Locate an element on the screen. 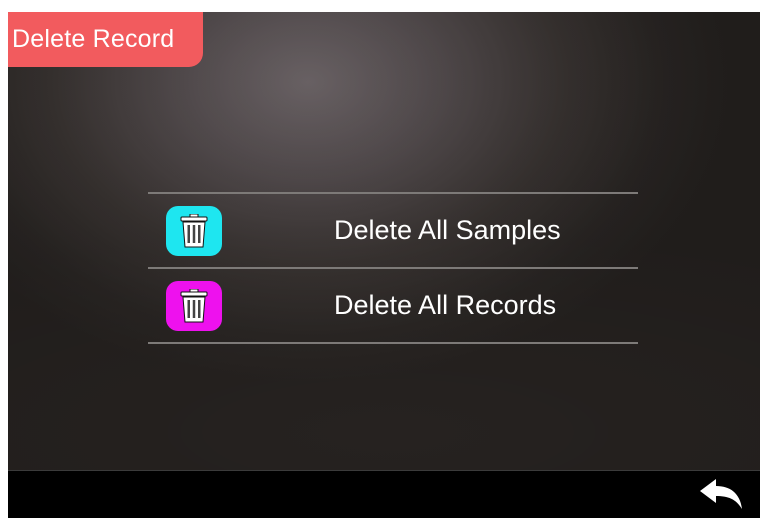 This screenshot has width=768, height=518. delete-all-records-button: Delete All Records is located at coordinates (393, 305).